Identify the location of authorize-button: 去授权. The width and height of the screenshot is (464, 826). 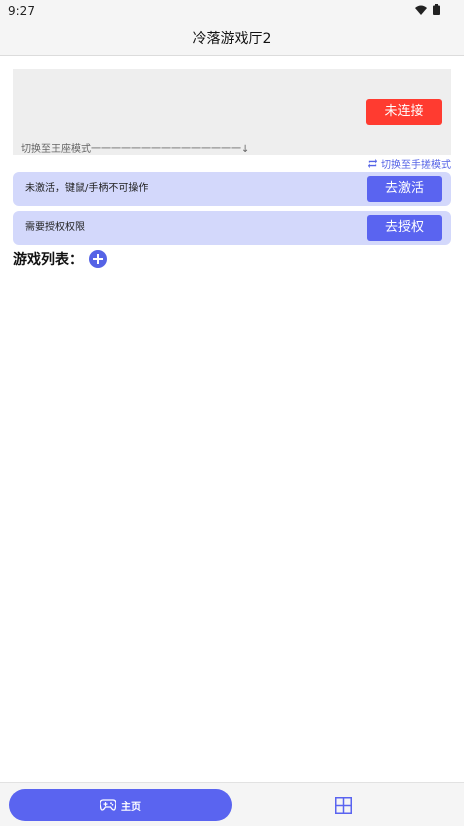
(404, 228).